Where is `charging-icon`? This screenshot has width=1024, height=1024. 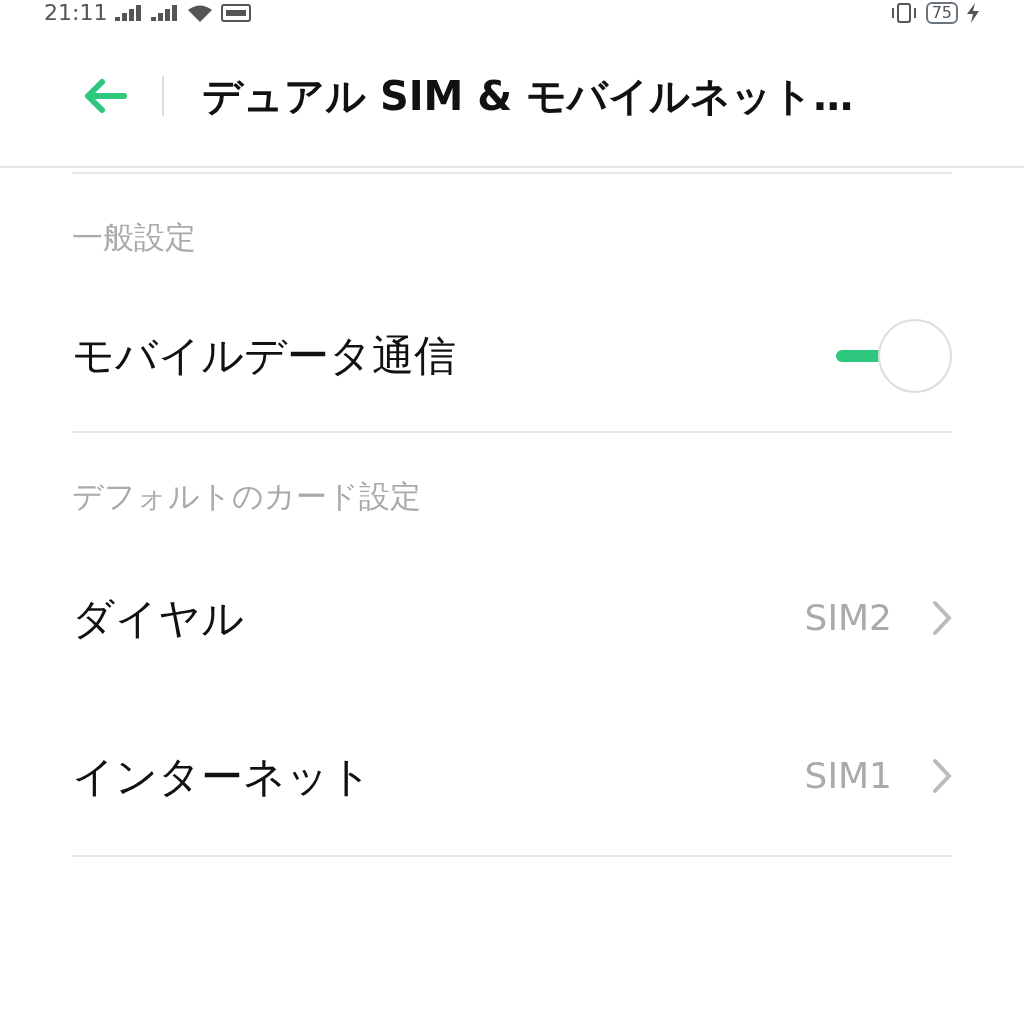 charging-icon is located at coordinates (973, 13).